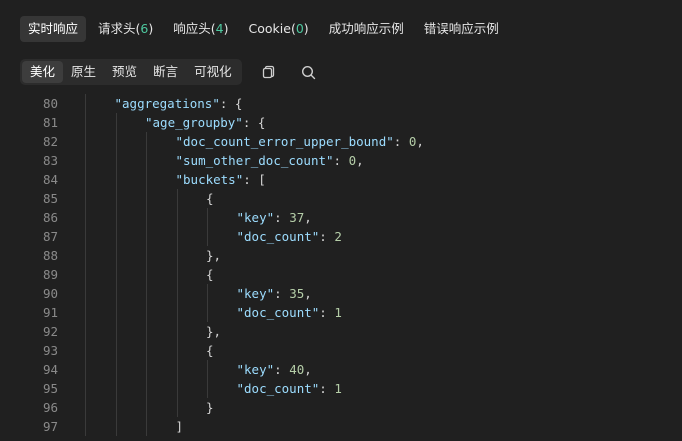 The height and width of the screenshot is (441, 682). I want to click on view-mode-switch: 美化 原生 预览 断言 可视化, so click(131, 72).